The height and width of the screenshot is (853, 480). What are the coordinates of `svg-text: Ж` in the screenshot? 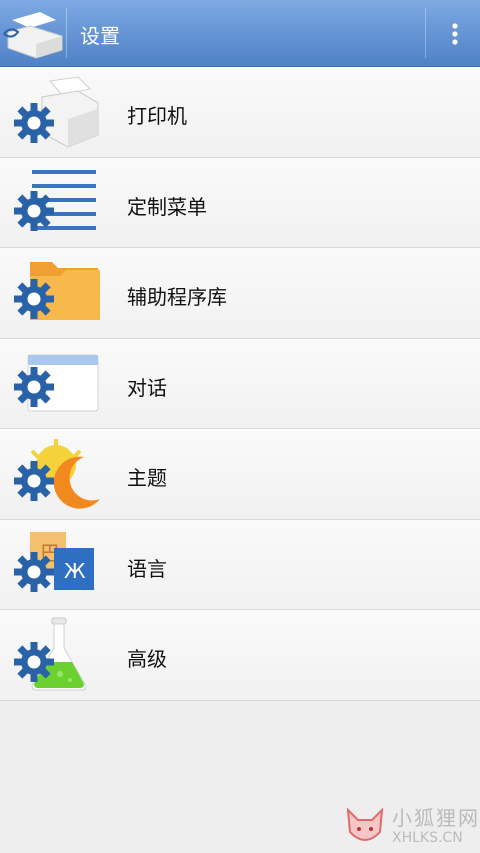 It's located at (75, 571).